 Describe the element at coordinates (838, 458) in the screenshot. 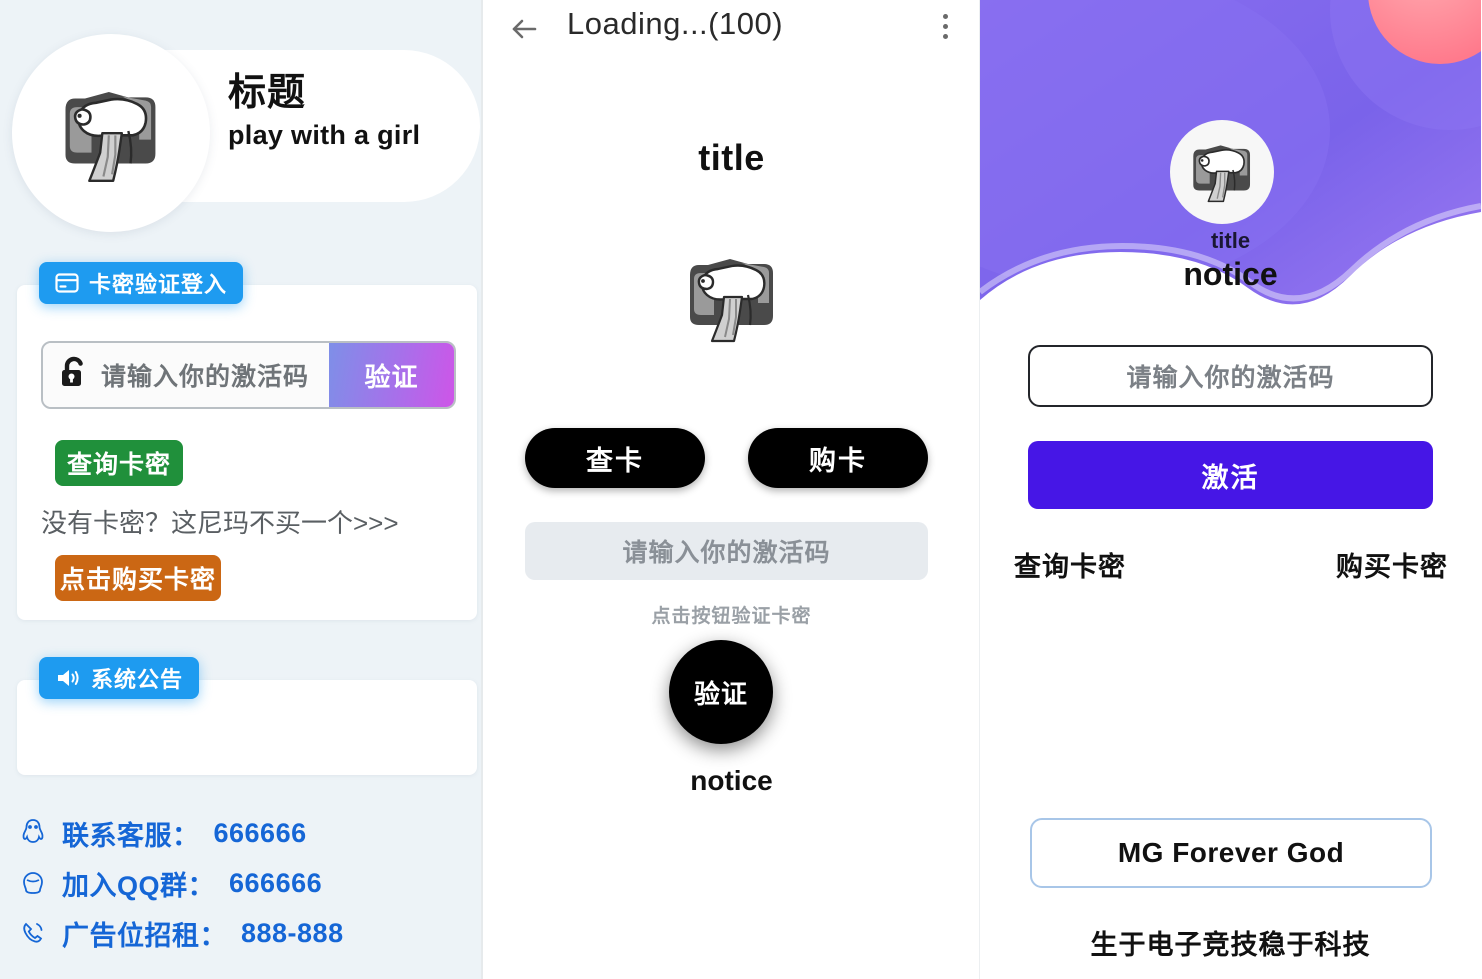

I see `buy-card-button: 购卡` at that location.